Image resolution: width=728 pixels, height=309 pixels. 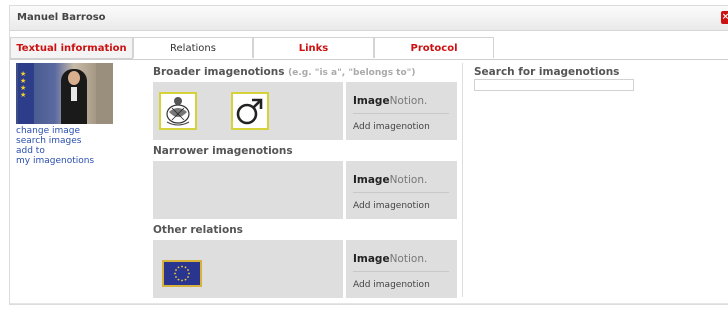 I want to click on title-bar: Manuel Barroso ×, so click(x=369, y=18).